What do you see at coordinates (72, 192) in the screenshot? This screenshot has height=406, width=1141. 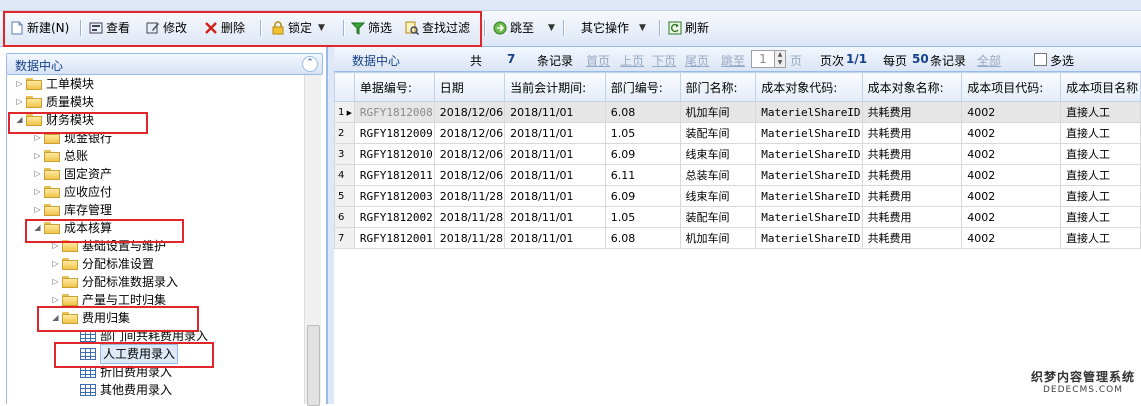 I see `tree-node: ▷ 应收应付` at bounding box center [72, 192].